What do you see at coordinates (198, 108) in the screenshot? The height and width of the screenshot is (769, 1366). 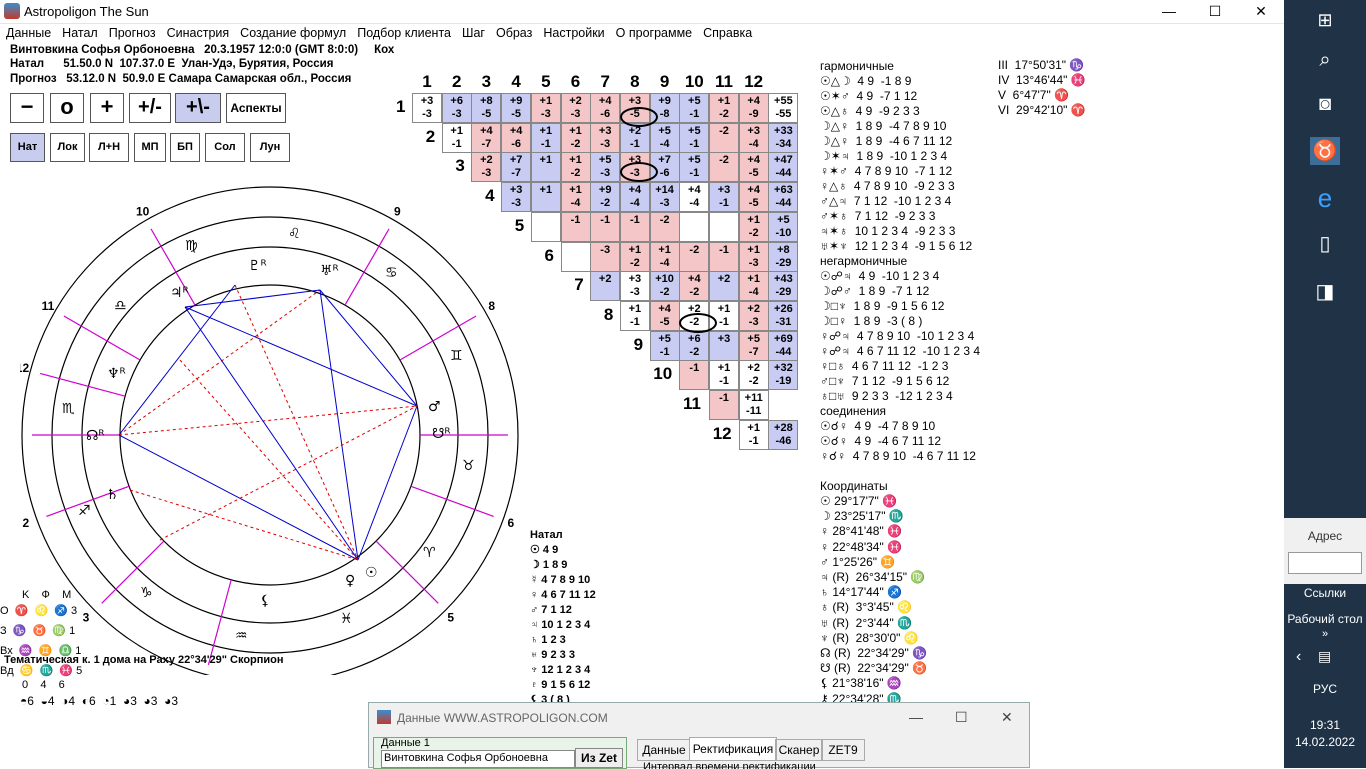 I see `plus-backslash-button: +\-` at bounding box center [198, 108].